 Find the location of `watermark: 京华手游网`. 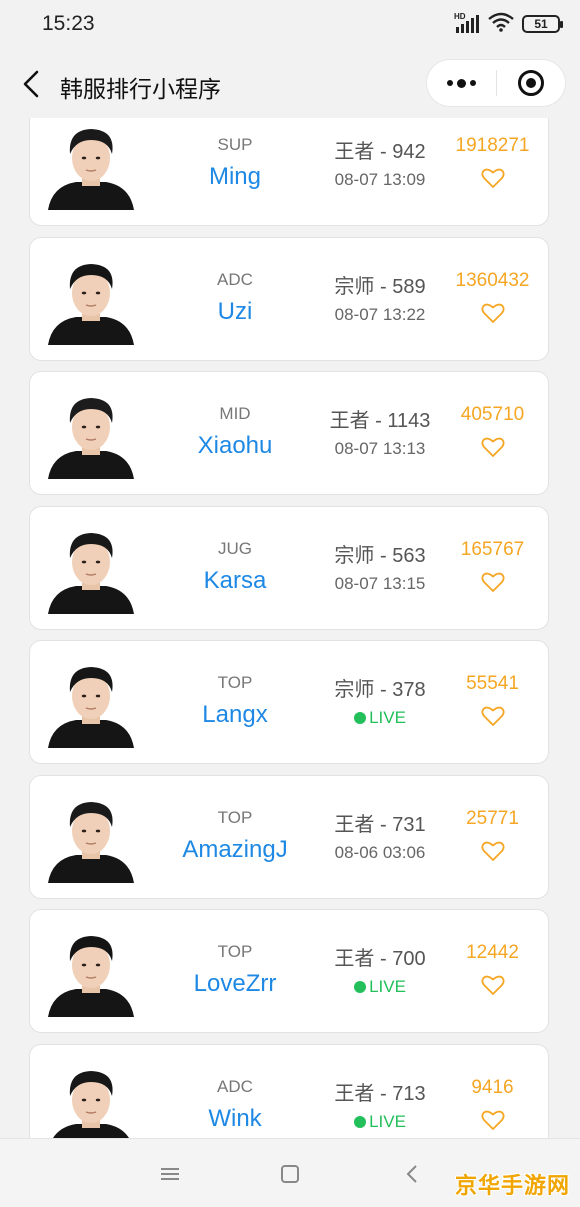

watermark: 京华手游网 is located at coordinates (512, 1185).